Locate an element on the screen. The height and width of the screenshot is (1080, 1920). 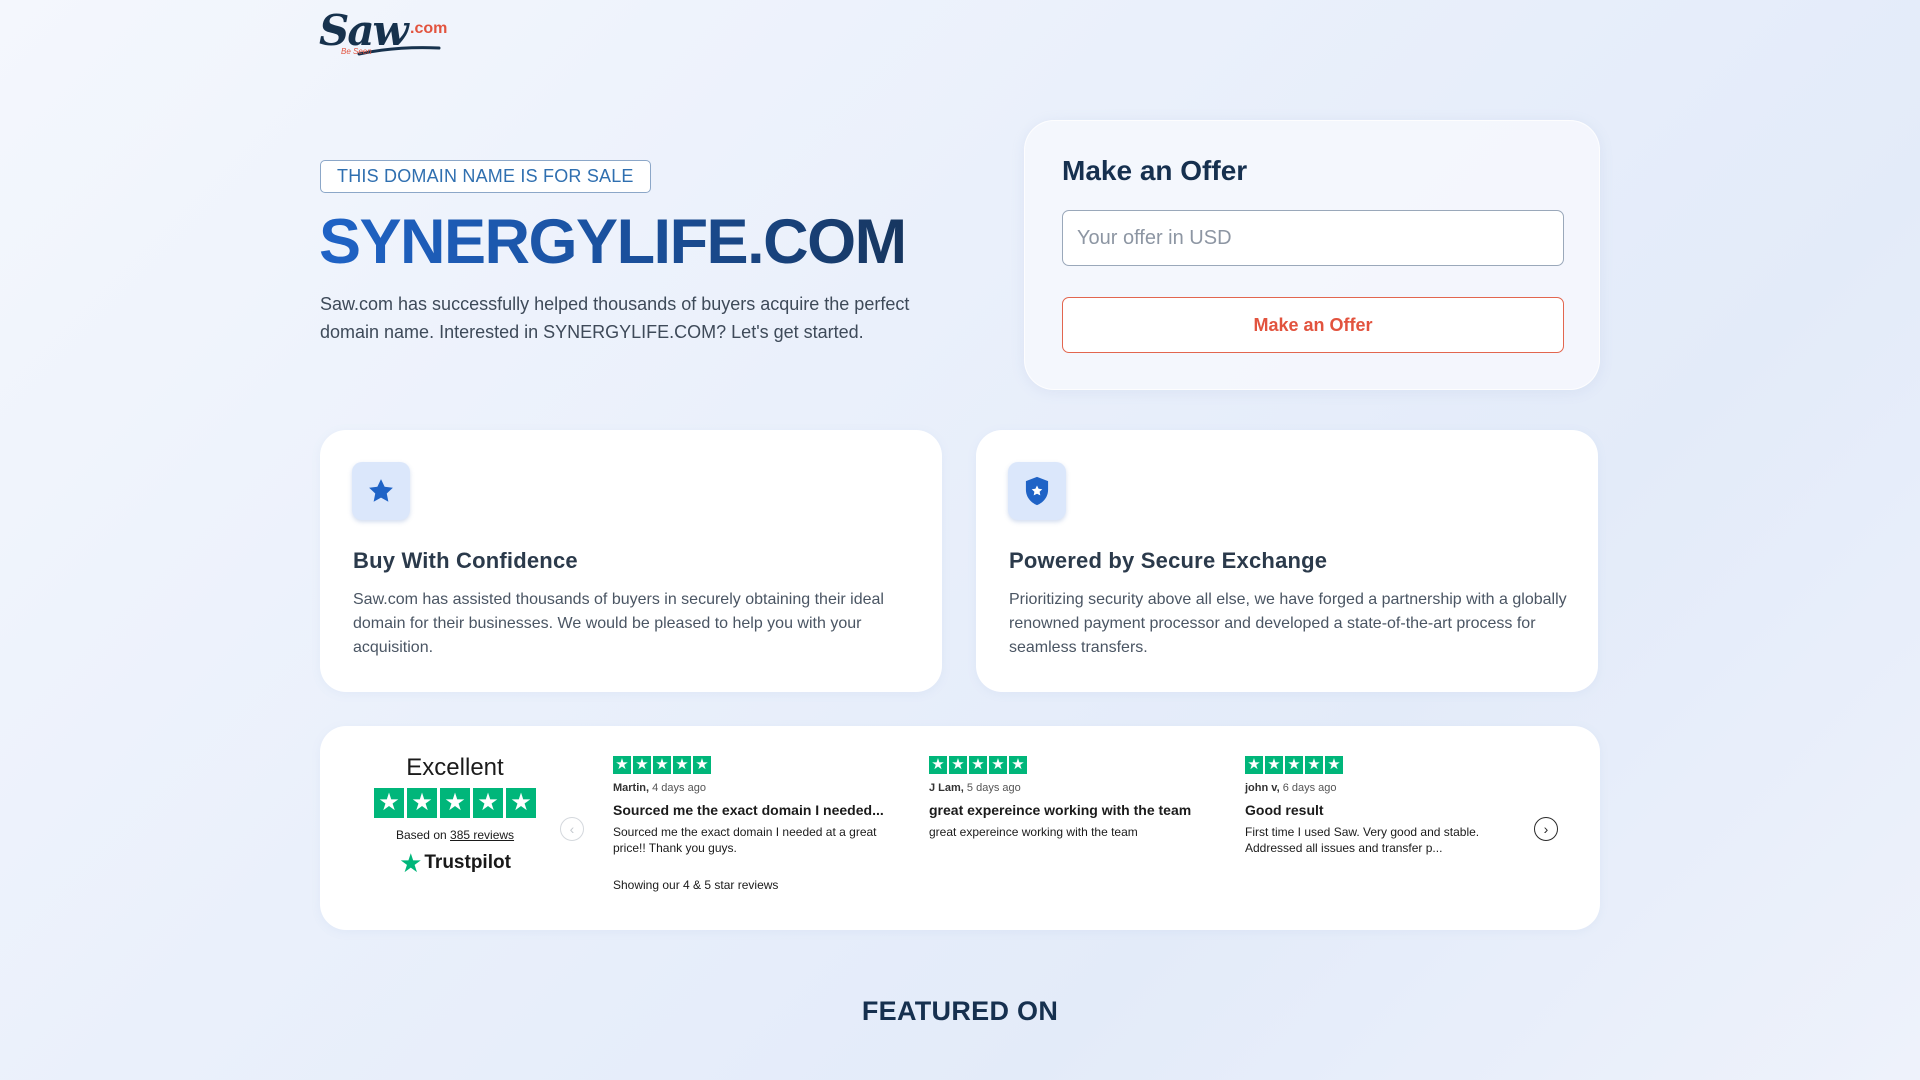
previous-arrow-icon: ‹ is located at coordinates (572, 829).